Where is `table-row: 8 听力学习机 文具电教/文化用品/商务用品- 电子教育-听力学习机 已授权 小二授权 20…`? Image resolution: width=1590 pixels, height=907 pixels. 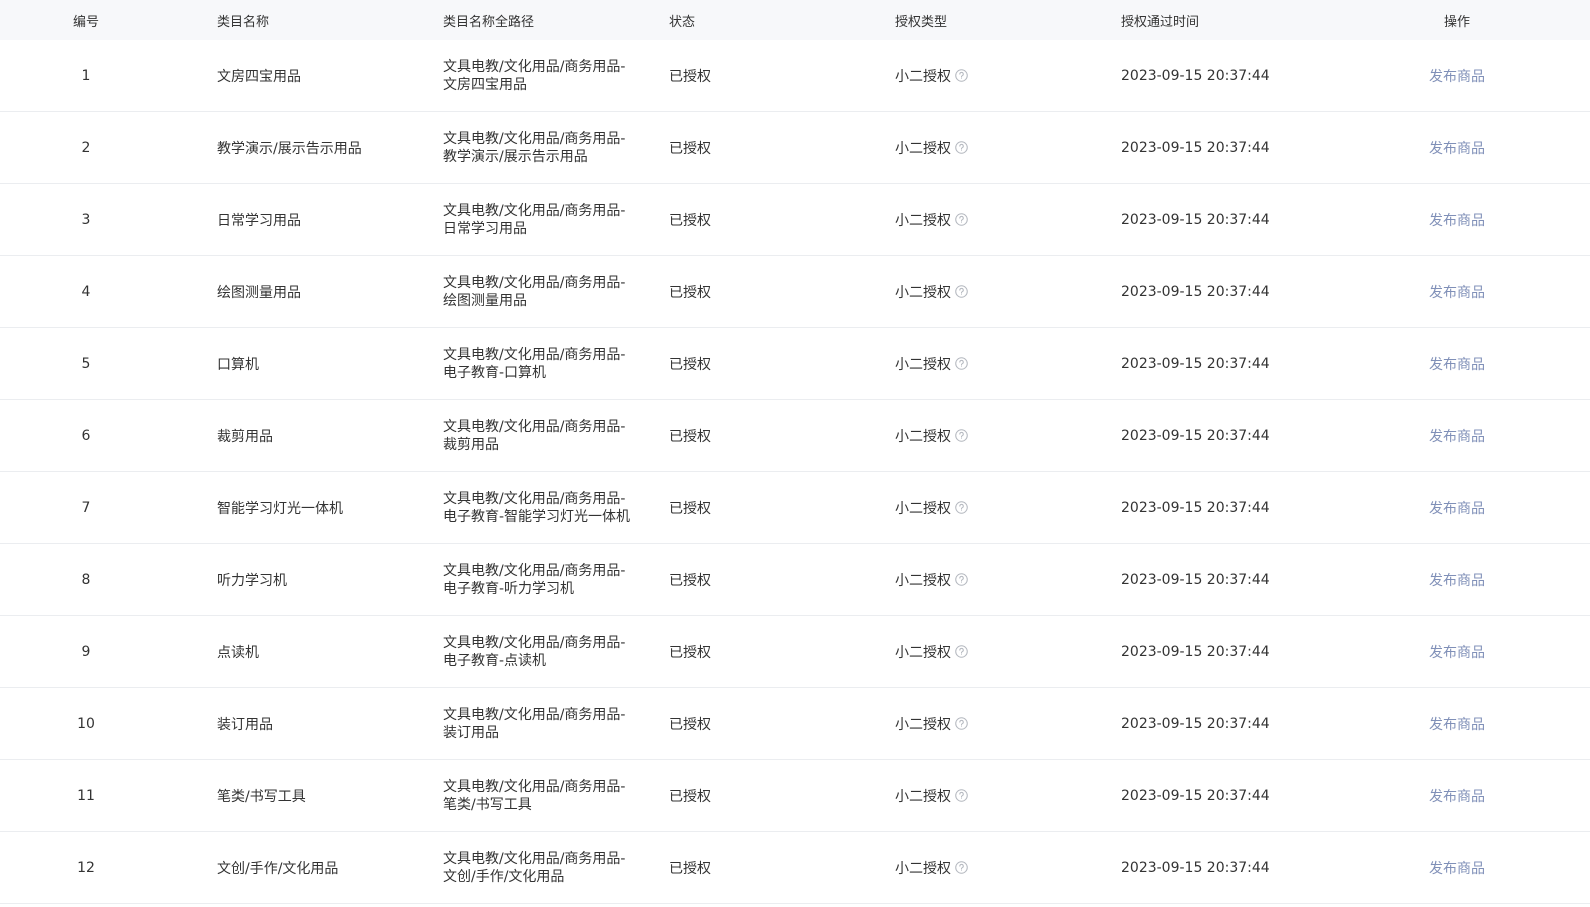 table-row: 8 听力学习机 文具电教/文化用品/商务用品- 电子教育-听力学习机 已授权 小二授权 20… is located at coordinates (795, 580).